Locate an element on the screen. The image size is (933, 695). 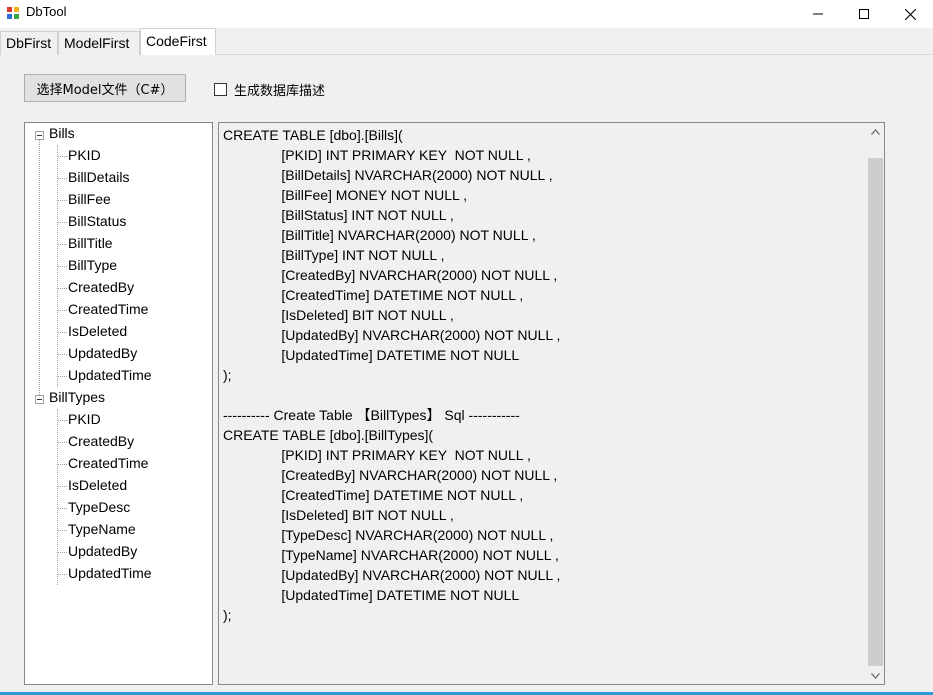
tree-item: BillFee is located at coordinates (89, 202).